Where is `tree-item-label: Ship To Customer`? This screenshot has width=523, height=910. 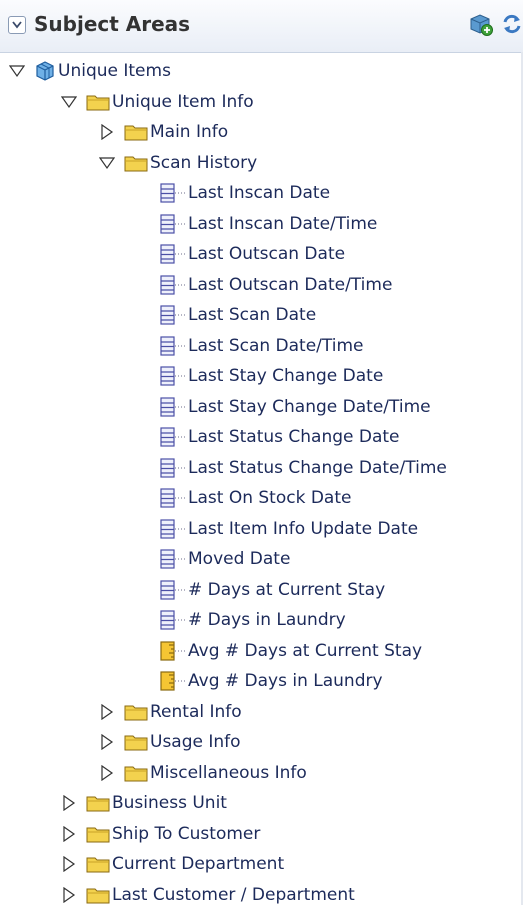
tree-item-label: Ship To Customer is located at coordinates (186, 833).